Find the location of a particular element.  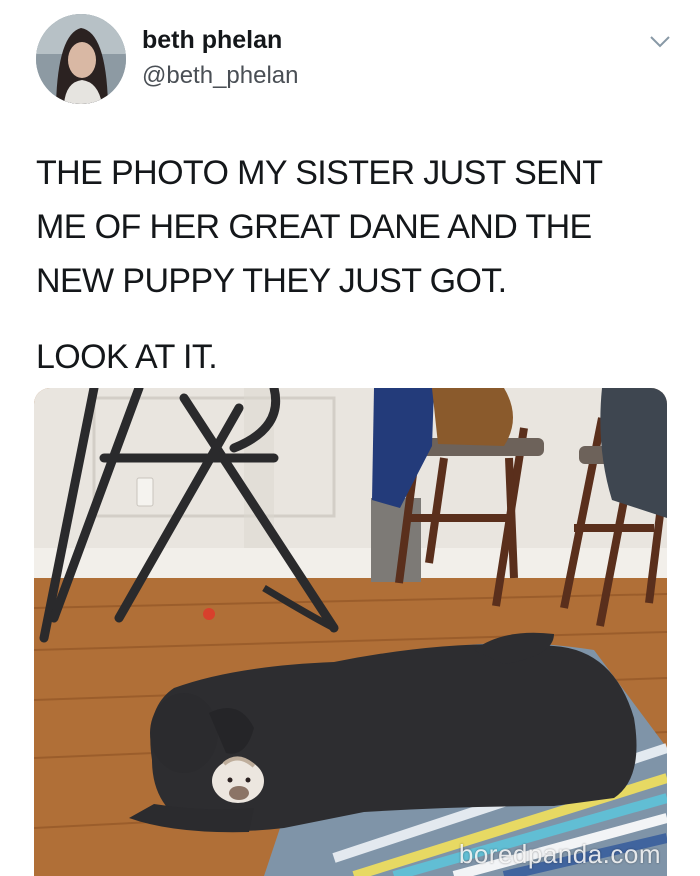

display-name: beth phelan is located at coordinates (212, 40).